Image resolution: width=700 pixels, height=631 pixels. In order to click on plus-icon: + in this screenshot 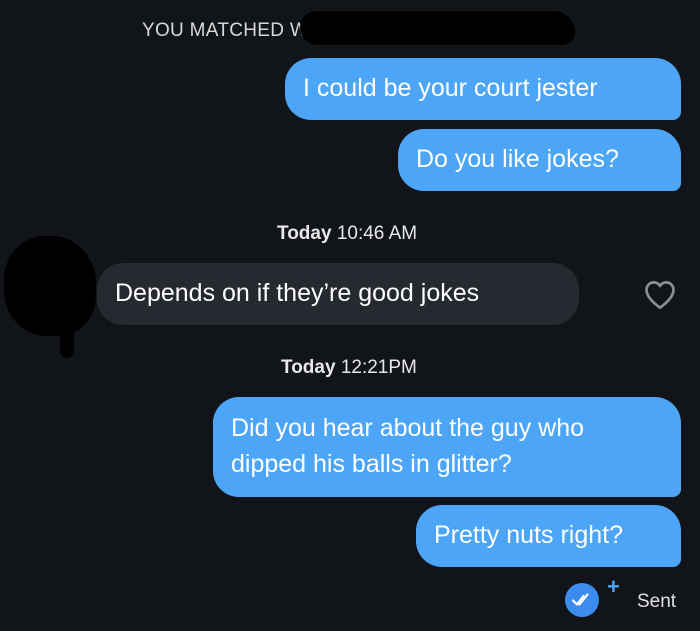, I will do `click(613, 587)`.